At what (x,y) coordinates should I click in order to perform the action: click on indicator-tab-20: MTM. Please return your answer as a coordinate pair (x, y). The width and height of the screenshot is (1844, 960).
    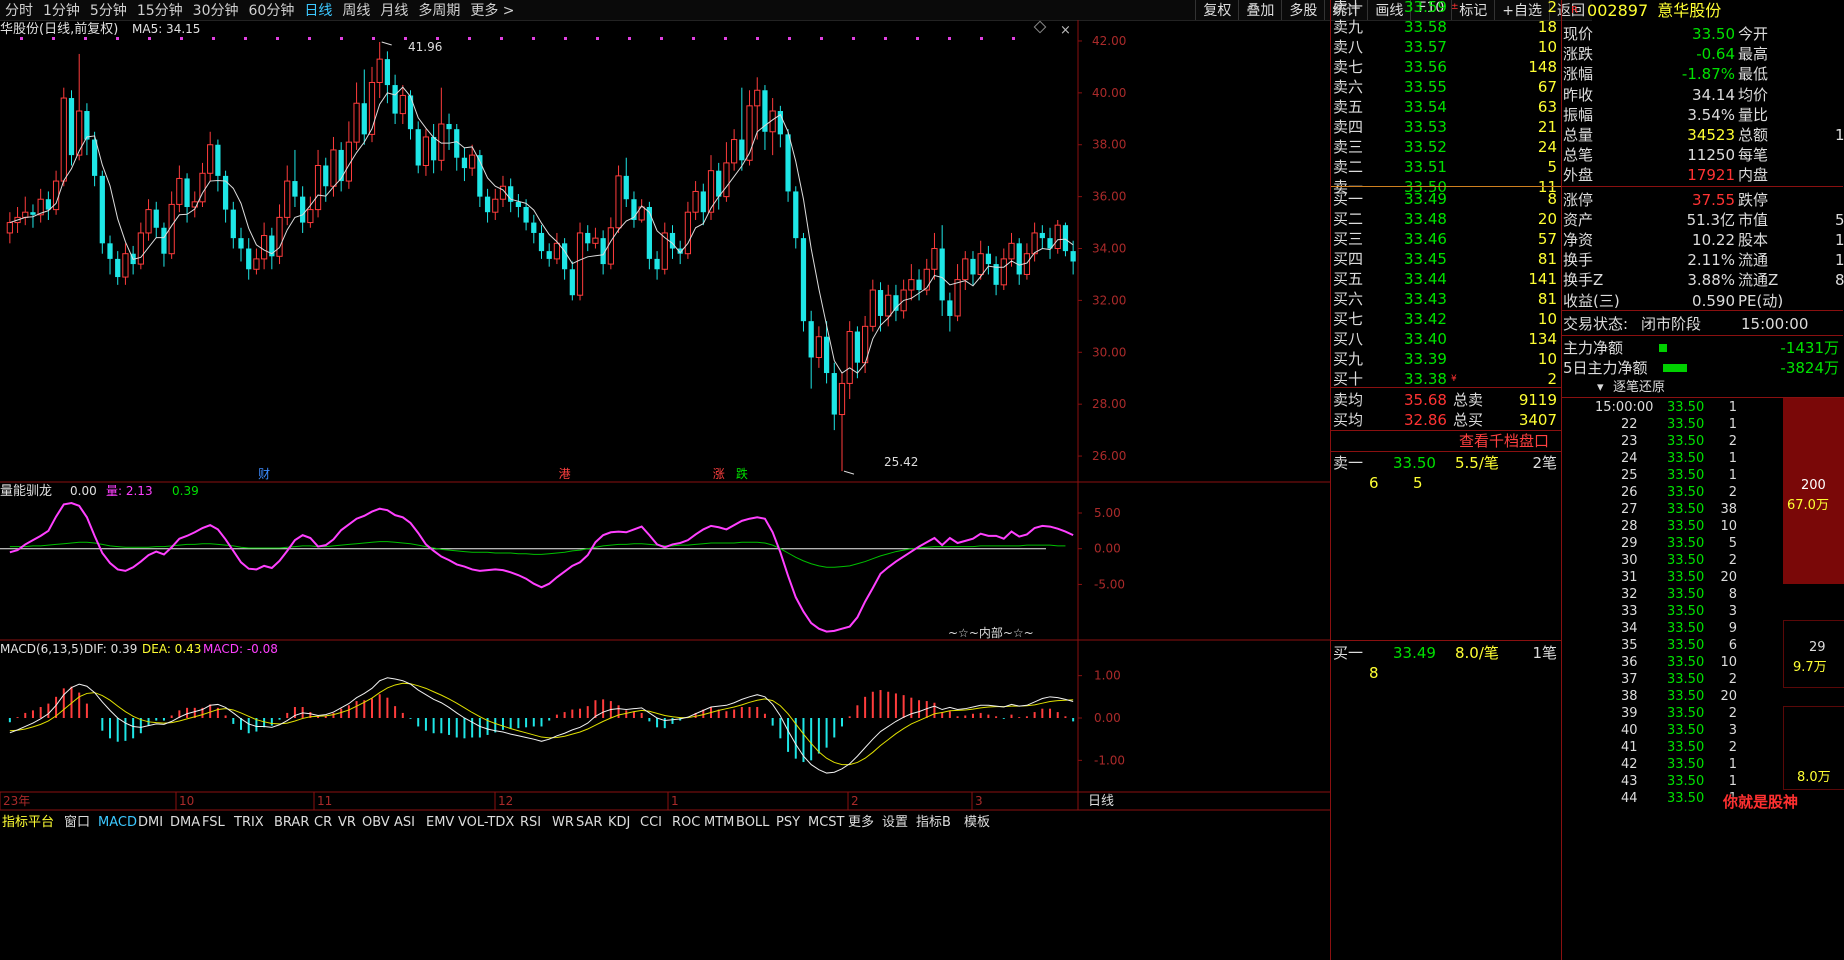
    Looking at the image, I should click on (719, 822).